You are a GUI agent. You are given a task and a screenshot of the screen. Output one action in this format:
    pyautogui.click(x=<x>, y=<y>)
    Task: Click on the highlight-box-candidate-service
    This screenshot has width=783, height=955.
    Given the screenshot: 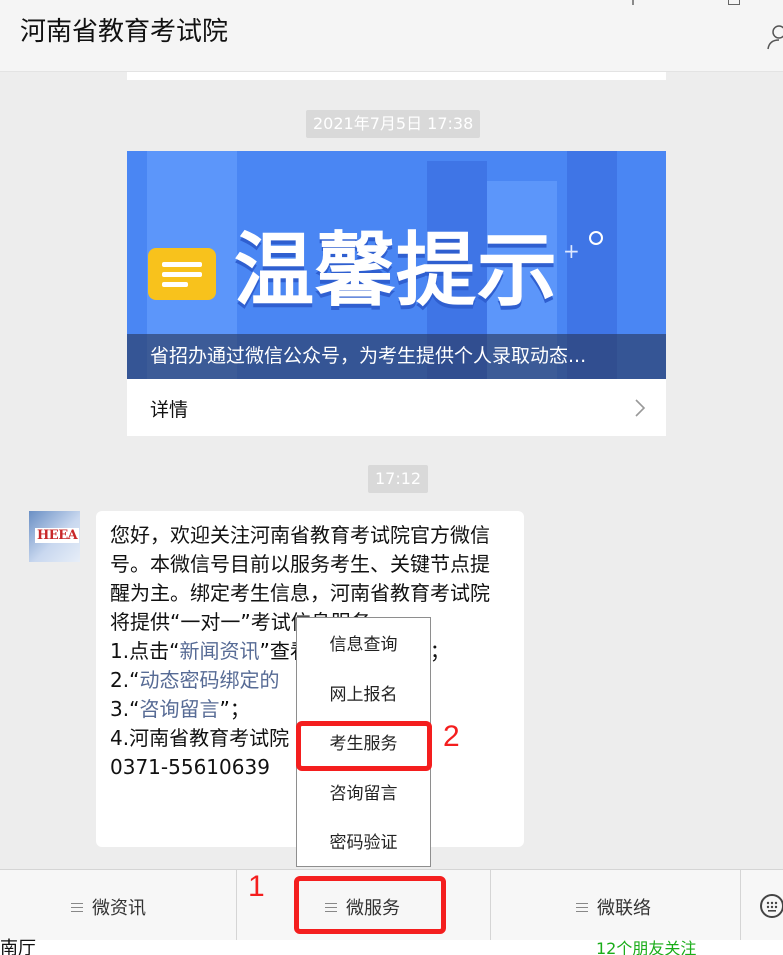 What is the action you would take?
    pyautogui.click(x=364, y=746)
    